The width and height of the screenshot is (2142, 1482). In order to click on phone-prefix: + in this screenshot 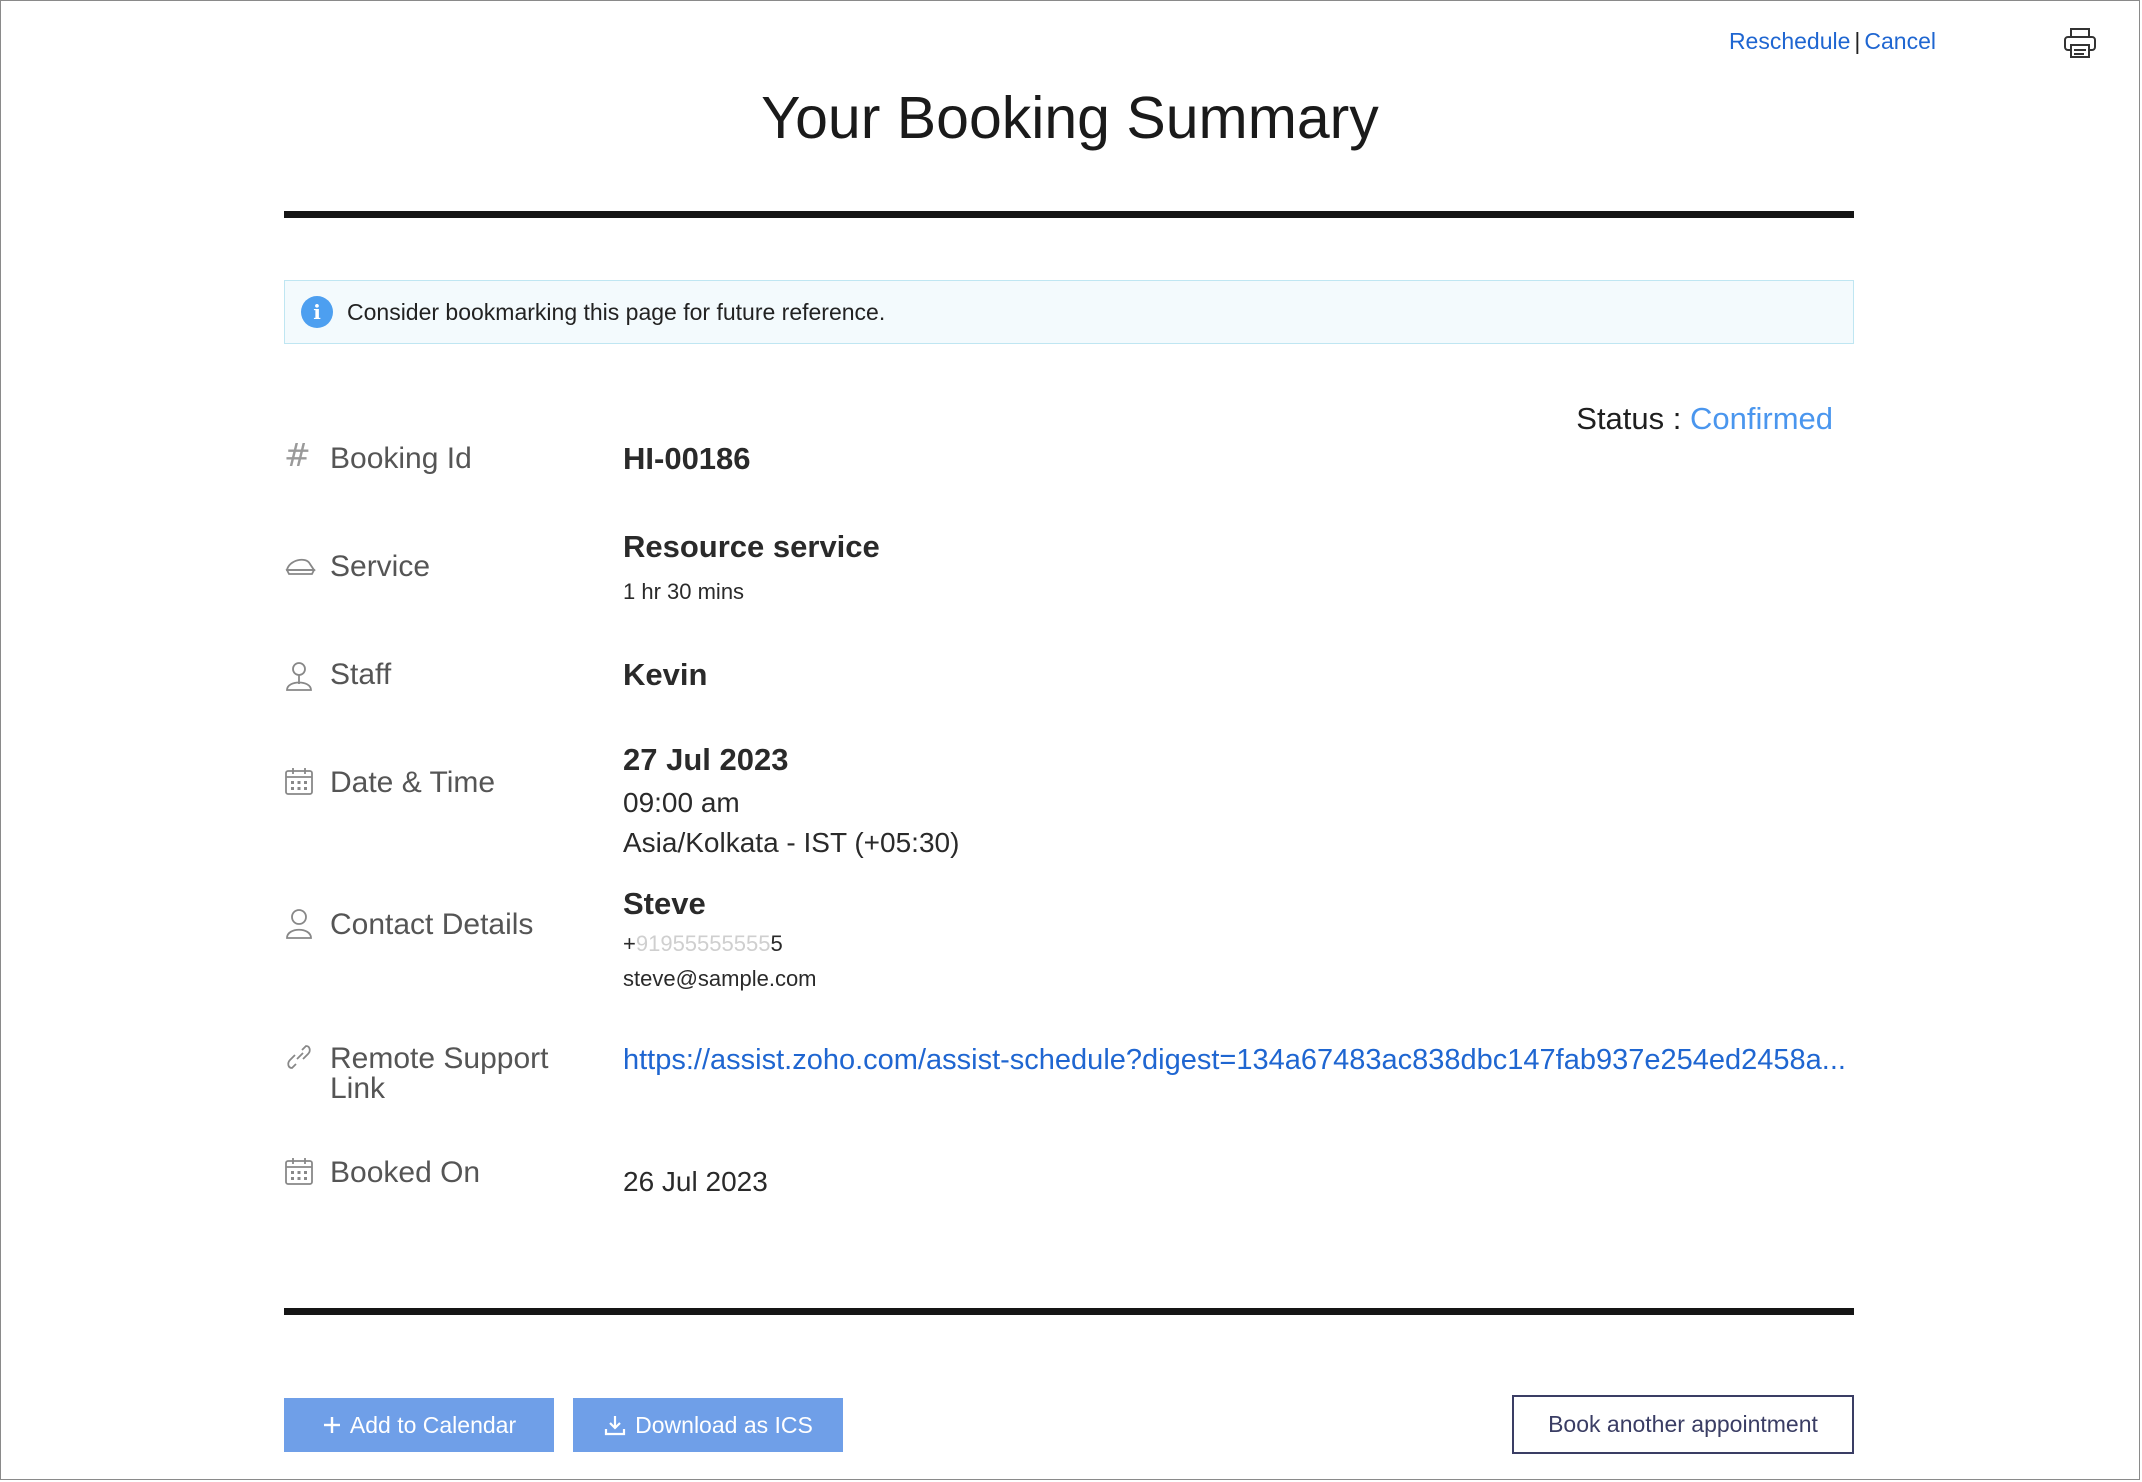, I will do `click(629, 943)`.